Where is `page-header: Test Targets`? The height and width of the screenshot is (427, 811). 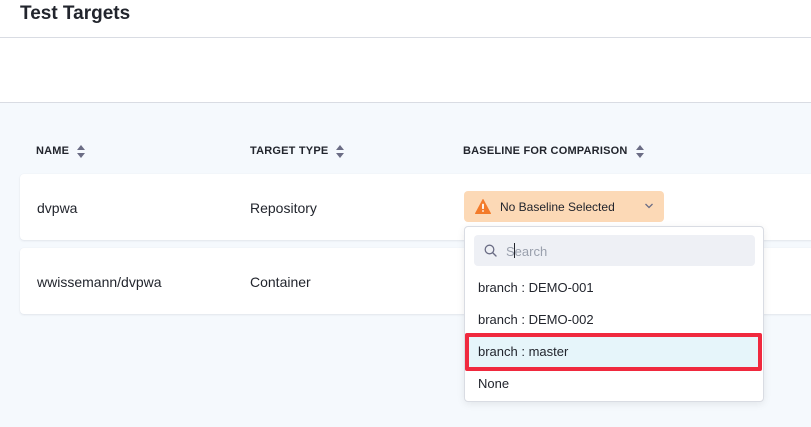 page-header: Test Targets is located at coordinates (405, 19).